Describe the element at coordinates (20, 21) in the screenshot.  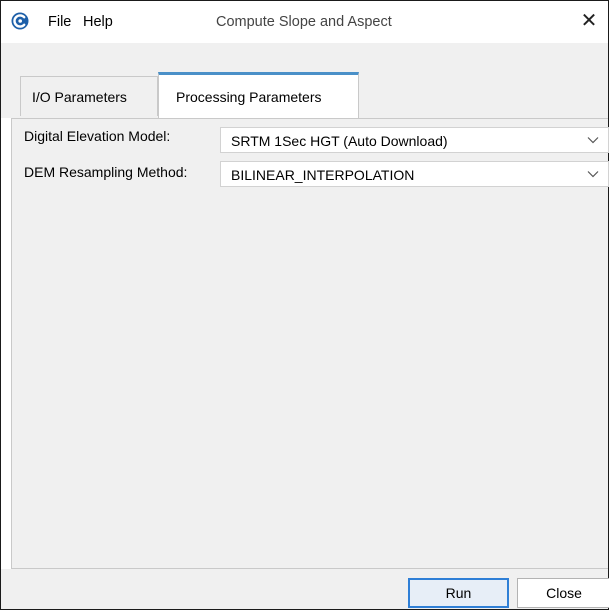
I see `snap-app-icon` at that location.